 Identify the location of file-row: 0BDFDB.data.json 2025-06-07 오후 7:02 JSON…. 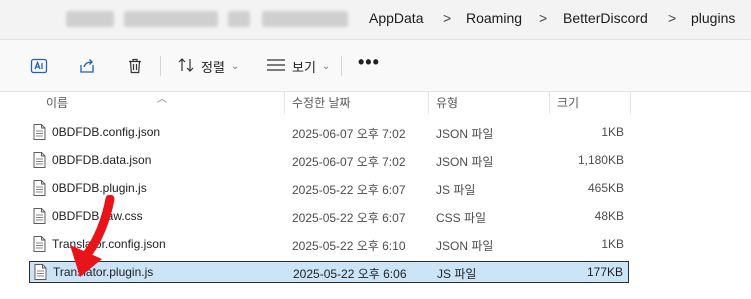
(329, 161).